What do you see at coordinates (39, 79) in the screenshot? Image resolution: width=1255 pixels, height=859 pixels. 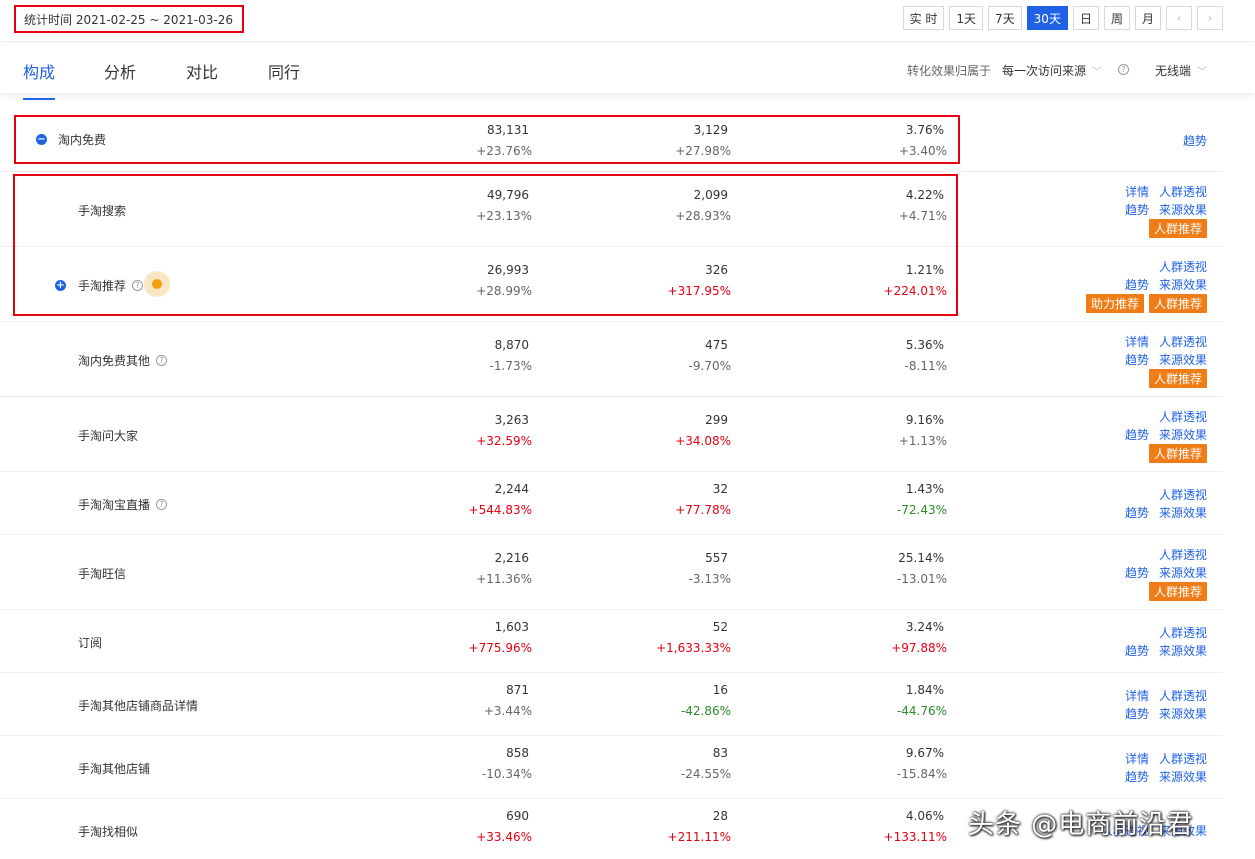 I see `tab-composition: 构成` at bounding box center [39, 79].